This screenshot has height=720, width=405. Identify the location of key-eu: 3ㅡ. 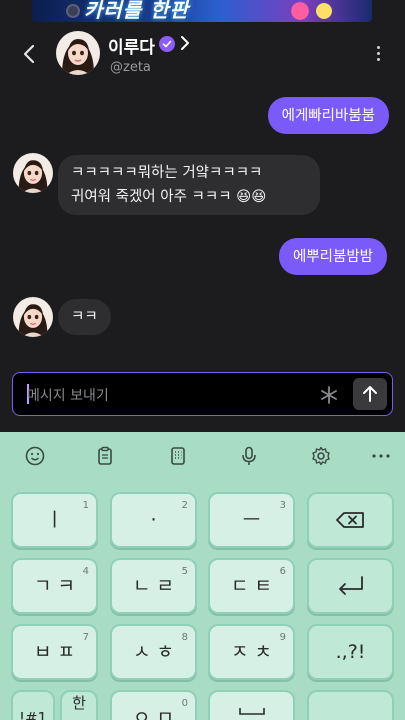
(251, 520).